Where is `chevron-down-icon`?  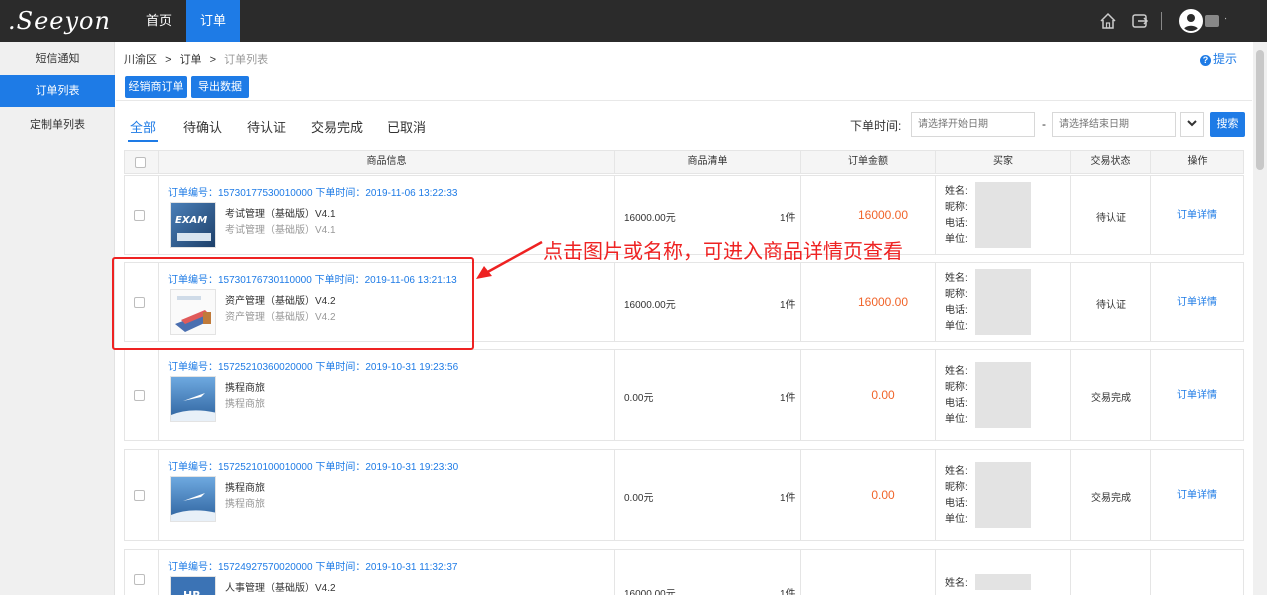 chevron-down-icon is located at coordinates (1192, 123).